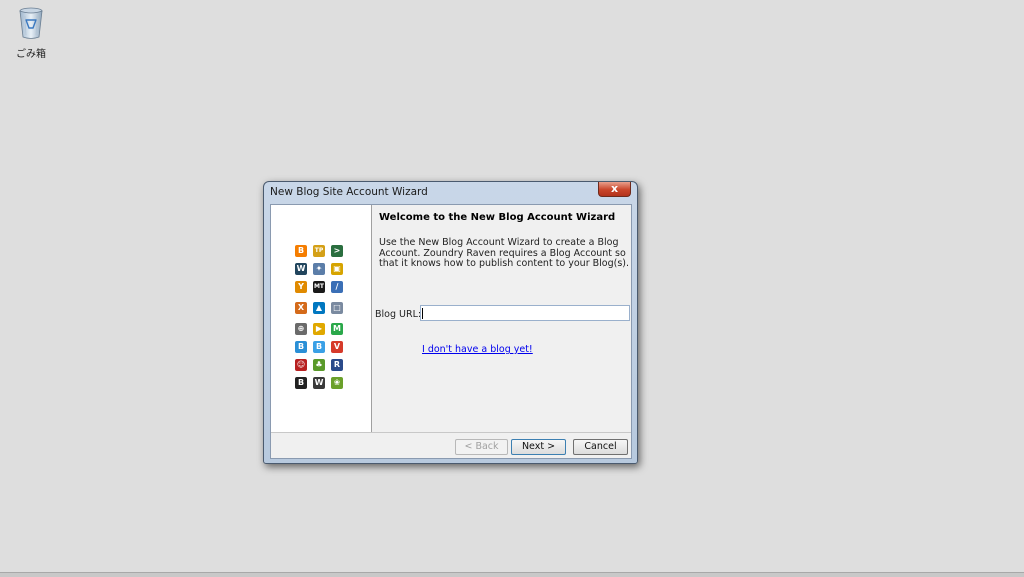 Image resolution: width=1024 pixels, height=577 pixels. I want to click on y-service-icon: Y, so click(301, 287).